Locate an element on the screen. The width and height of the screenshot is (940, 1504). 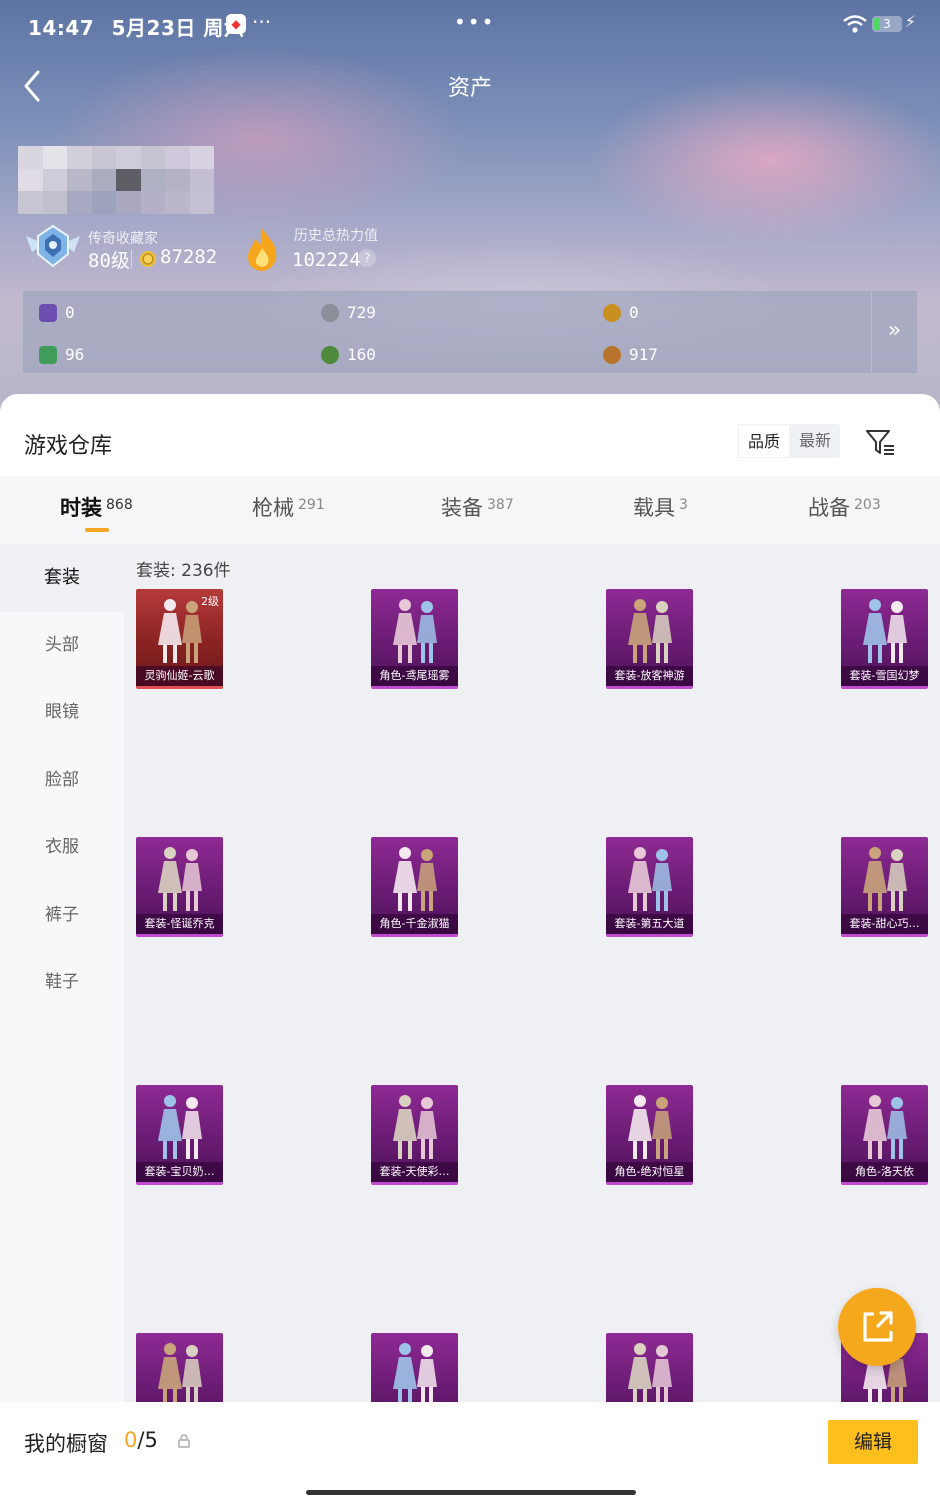
outfit-name: 套装-怪诞乔克 is located at coordinates (179, 924).